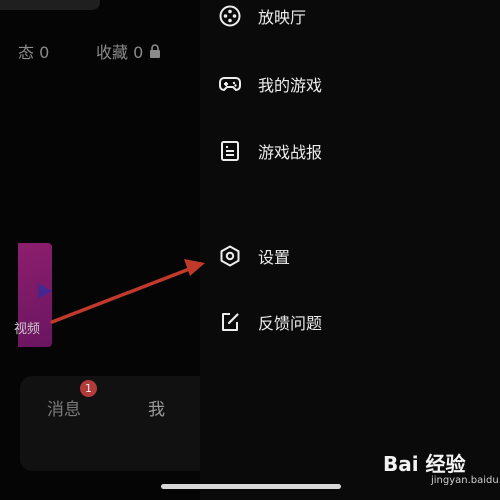 This screenshot has width=500, height=500. What do you see at coordinates (282, 17) in the screenshot?
I see `menu-label: 放映厅` at bounding box center [282, 17].